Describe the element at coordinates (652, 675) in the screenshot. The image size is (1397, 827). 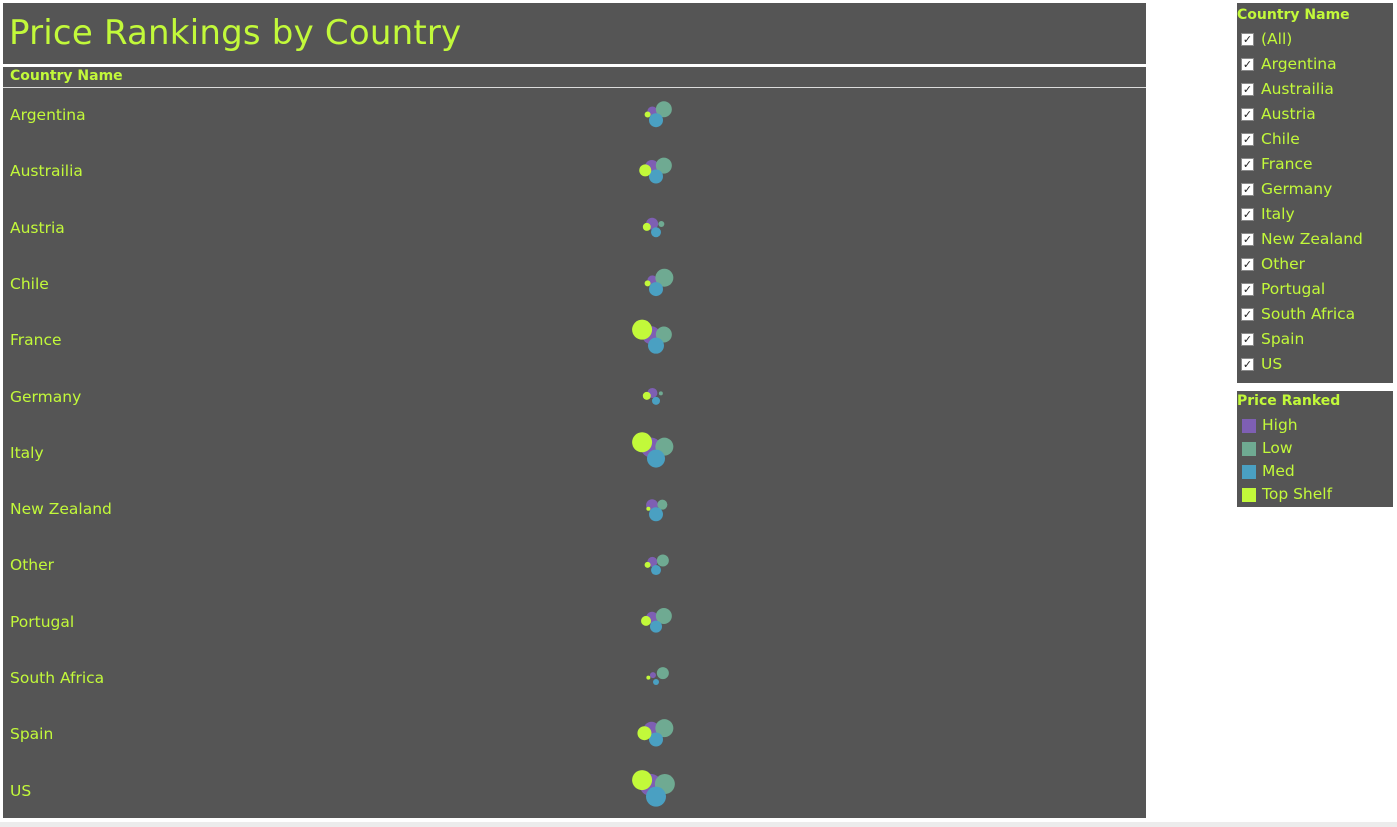
I see `bubble-high` at that location.